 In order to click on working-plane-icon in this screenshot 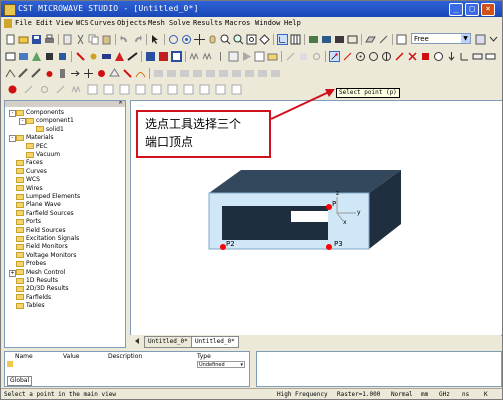, I will do `click(370, 39)`.